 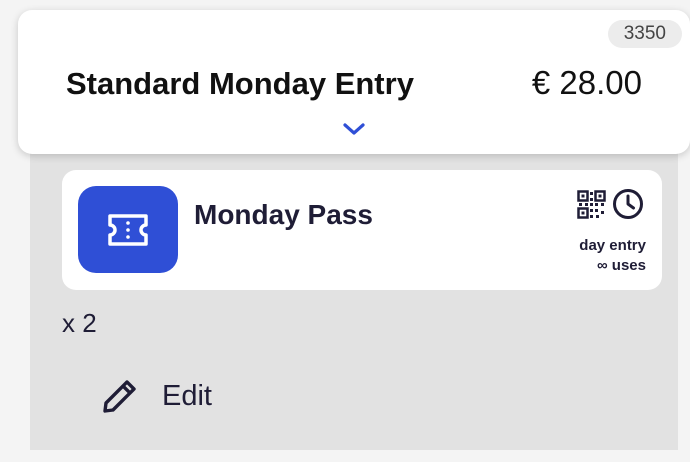 I want to click on pass-validity: day entry, so click(x=612, y=245).